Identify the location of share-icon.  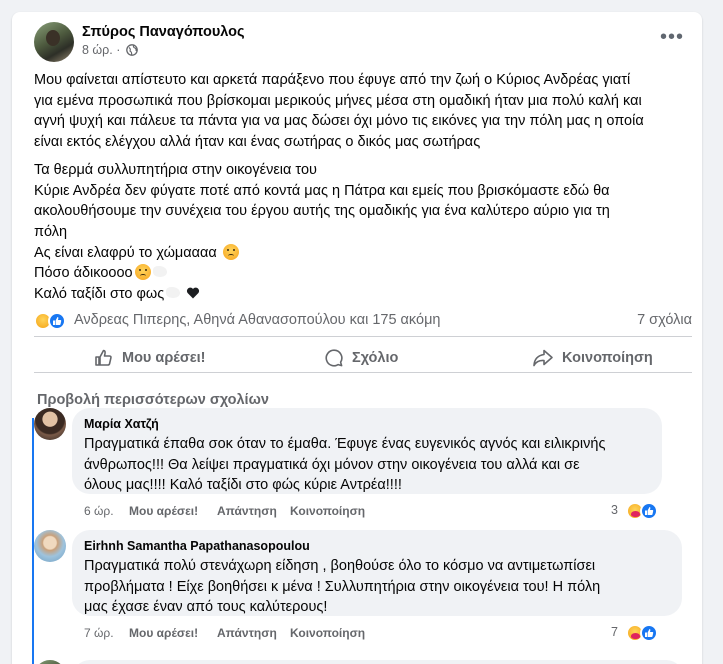
(543, 358).